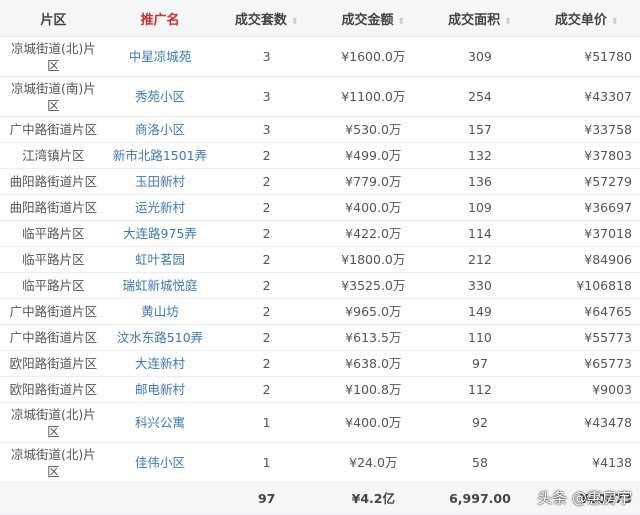  I want to click on table-row: 临平路片区 虹叶茗园 2 ¥1800.0万 212 ¥84906, so click(320, 259).